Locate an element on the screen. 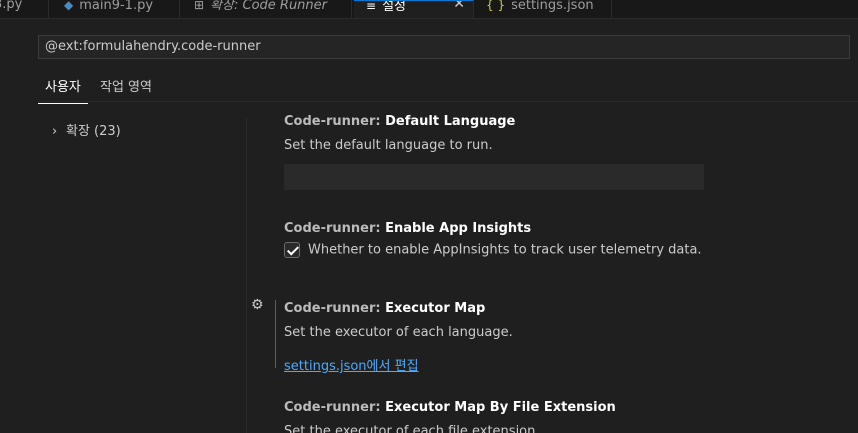  tab-label: 3.py is located at coordinates (11, 6).